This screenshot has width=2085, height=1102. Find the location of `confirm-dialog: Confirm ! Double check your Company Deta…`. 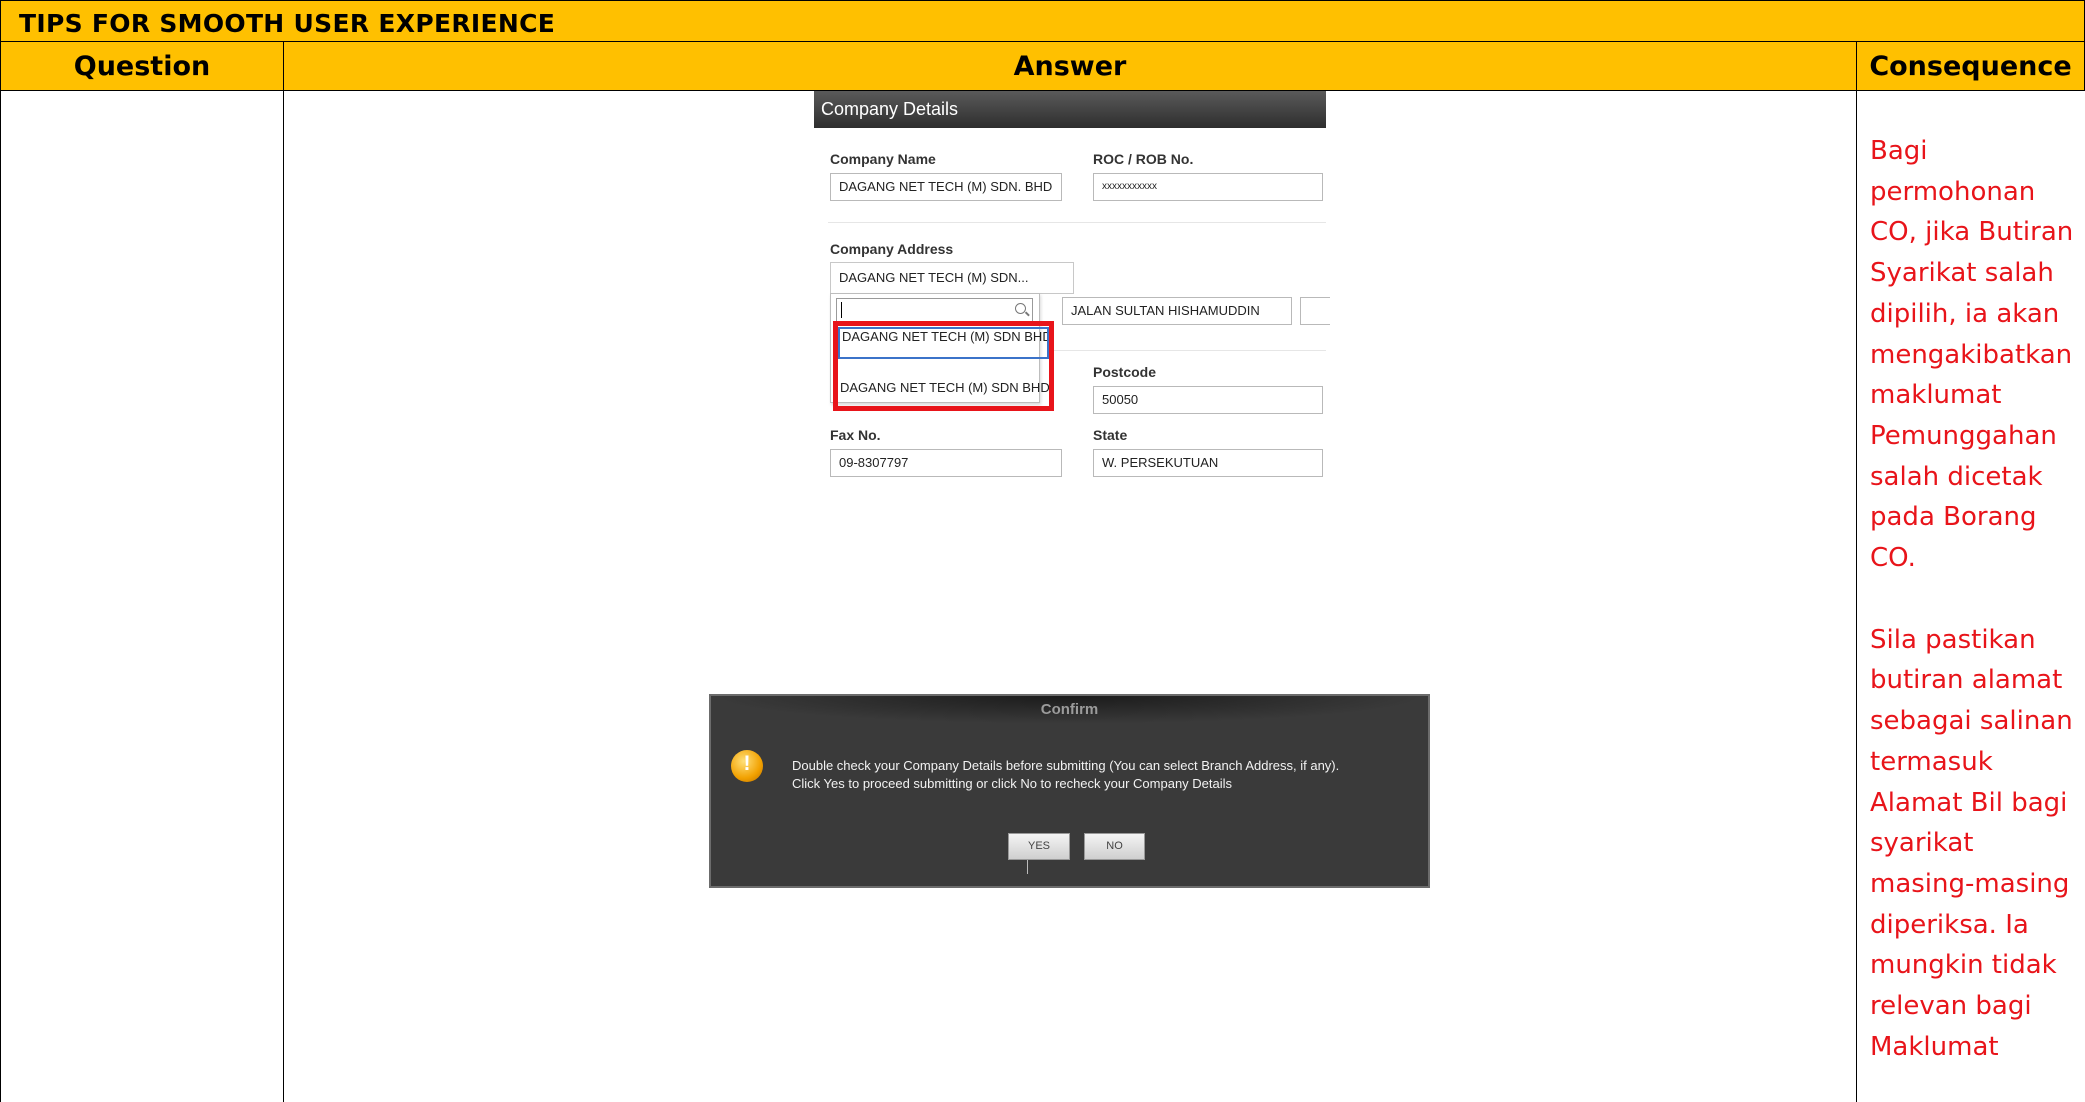

confirm-dialog: Confirm ! Double check your Company Deta… is located at coordinates (1069, 791).